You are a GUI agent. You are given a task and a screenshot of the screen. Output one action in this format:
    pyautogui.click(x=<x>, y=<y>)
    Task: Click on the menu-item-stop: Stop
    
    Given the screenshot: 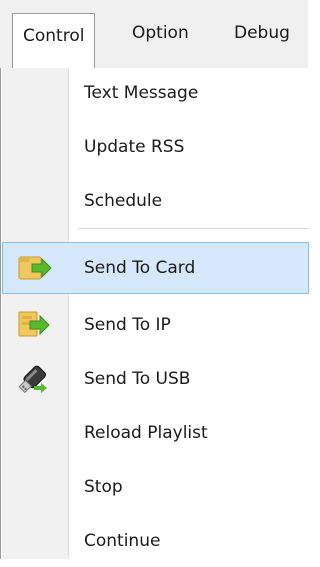 What is the action you would take?
    pyautogui.click(x=155, y=487)
    